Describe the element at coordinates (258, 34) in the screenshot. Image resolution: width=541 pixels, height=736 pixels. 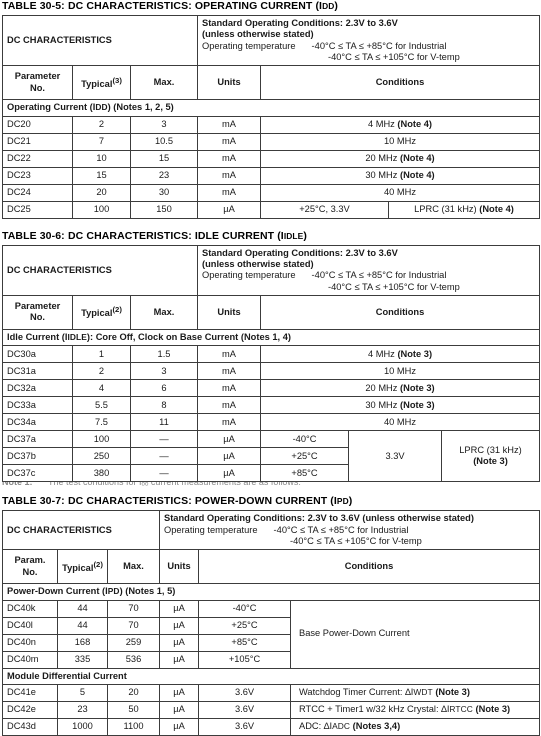
I see `std-conditions-line-2: (unless otherwise stated)` at that location.